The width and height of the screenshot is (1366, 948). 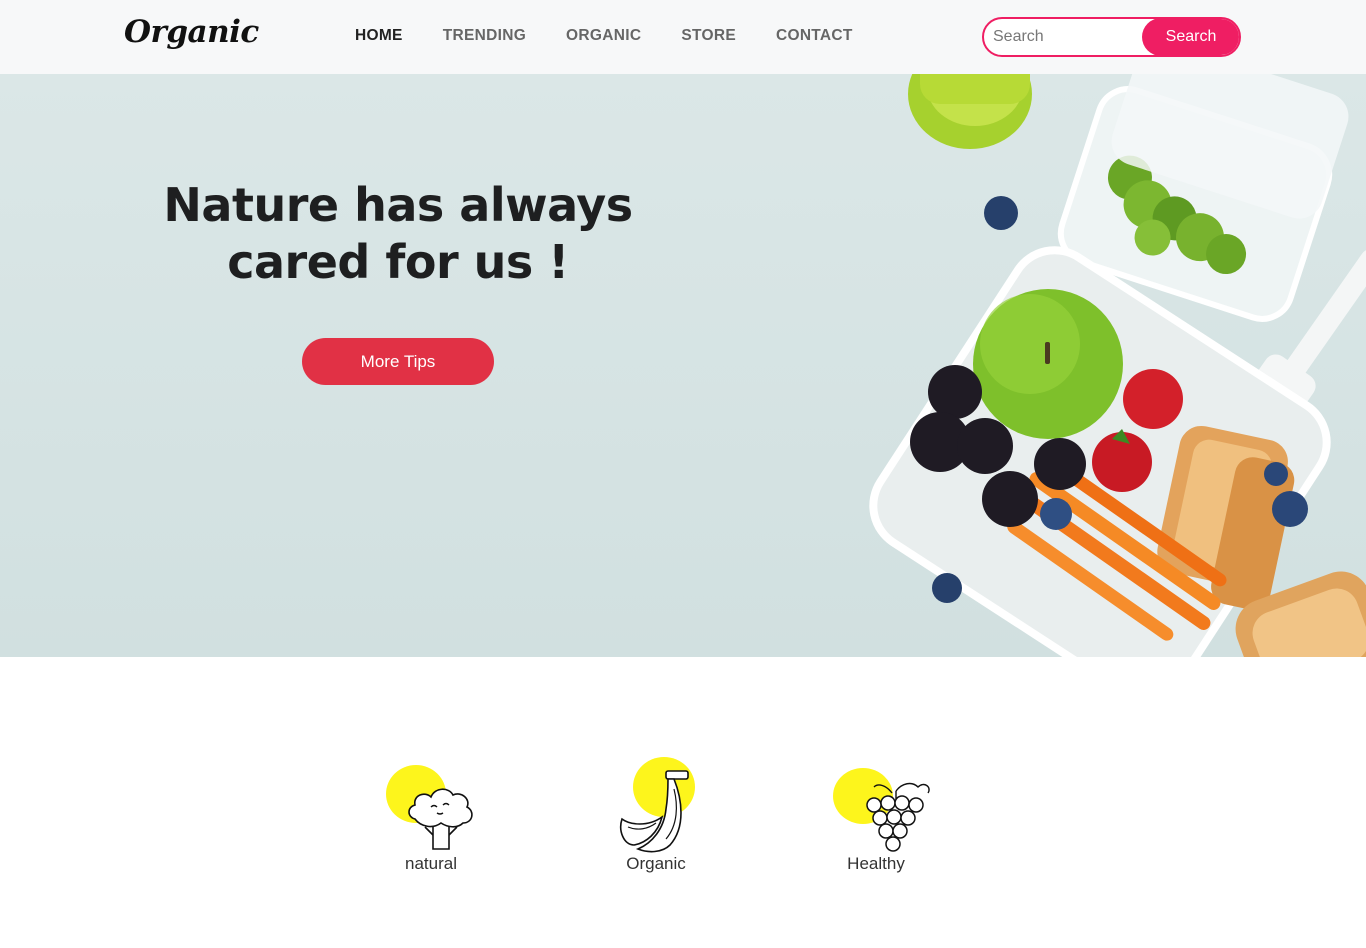 What do you see at coordinates (398, 205) in the screenshot?
I see `hero-title-line1: Nature has always` at bounding box center [398, 205].